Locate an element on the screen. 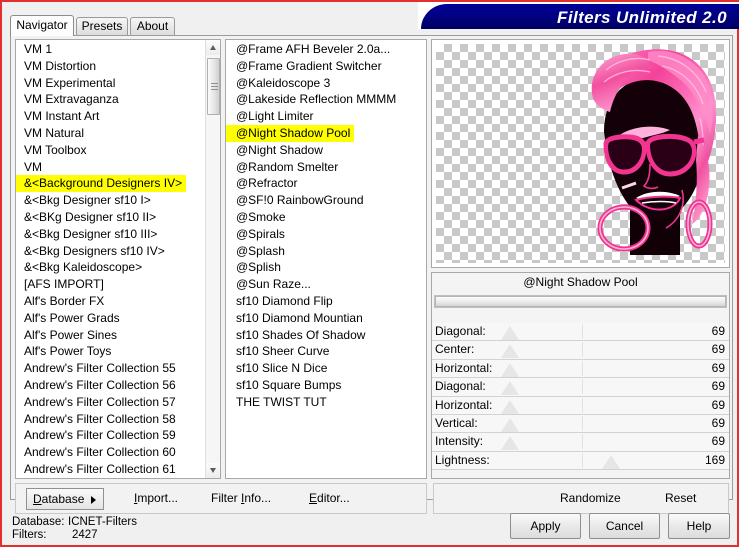 This screenshot has height=547, width=739. category-list-item: VM Natural is located at coordinates (111, 133).